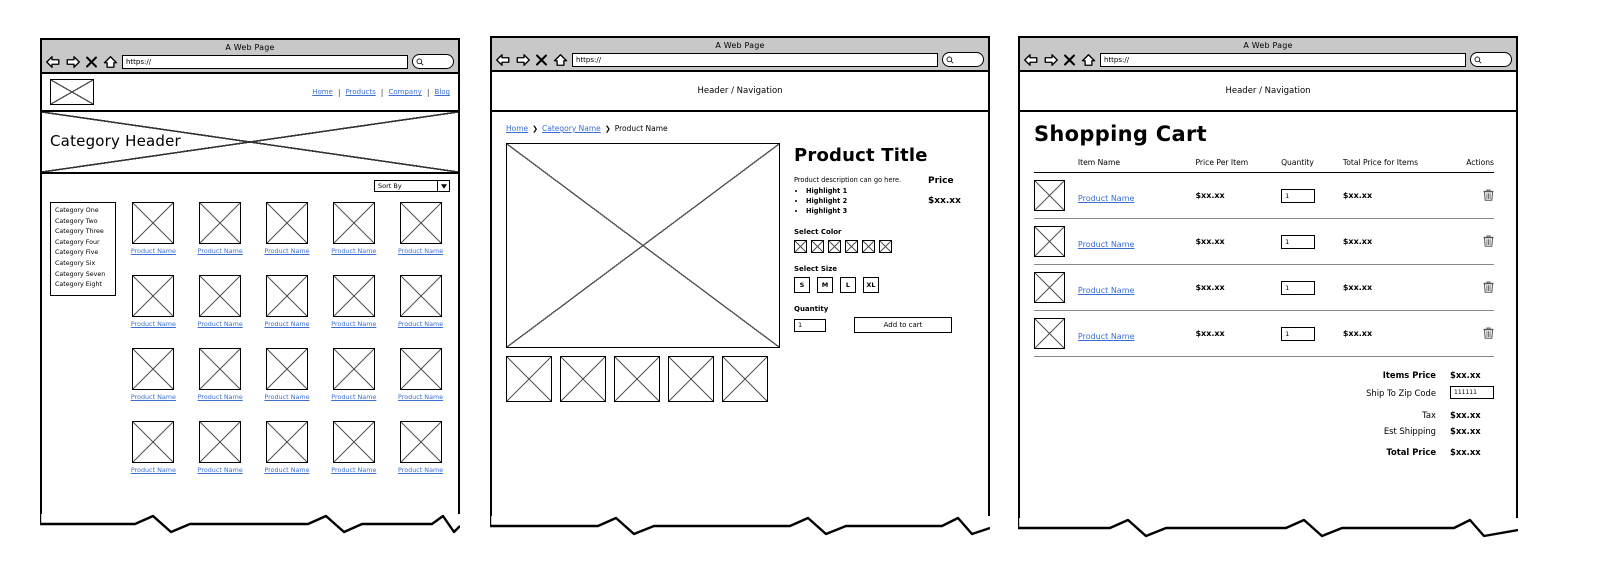  I want to click on category-list-item: Category Six, so click(84, 264).